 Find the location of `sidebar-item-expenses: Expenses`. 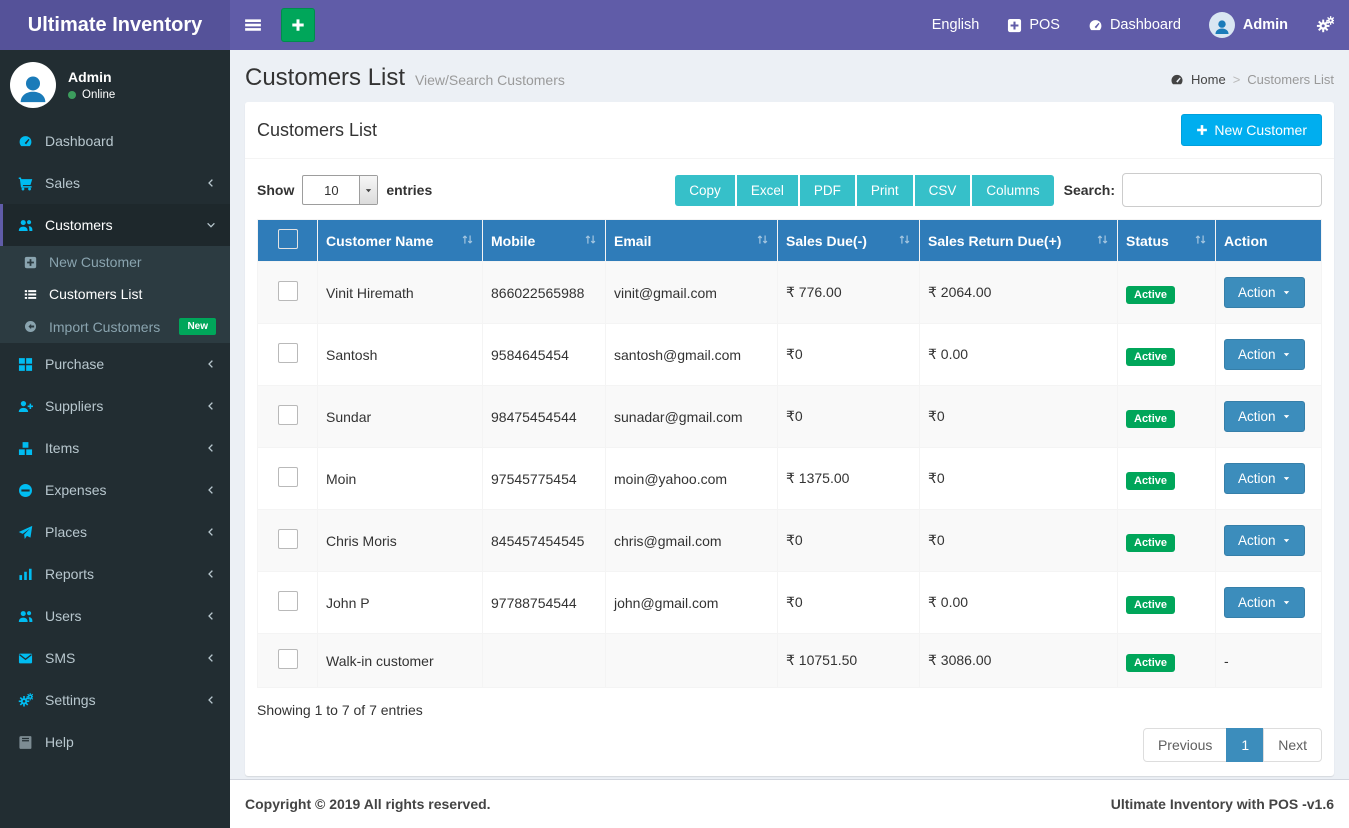

sidebar-item-expenses: Expenses is located at coordinates (115, 490).